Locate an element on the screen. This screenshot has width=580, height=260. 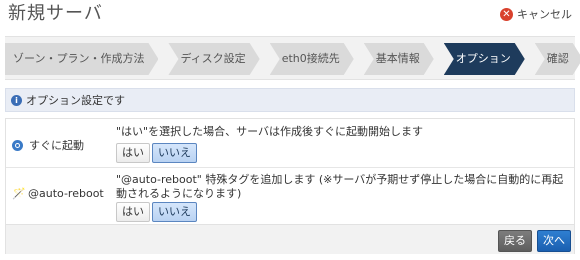
step-options: オプション is located at coordinates (484, 59).